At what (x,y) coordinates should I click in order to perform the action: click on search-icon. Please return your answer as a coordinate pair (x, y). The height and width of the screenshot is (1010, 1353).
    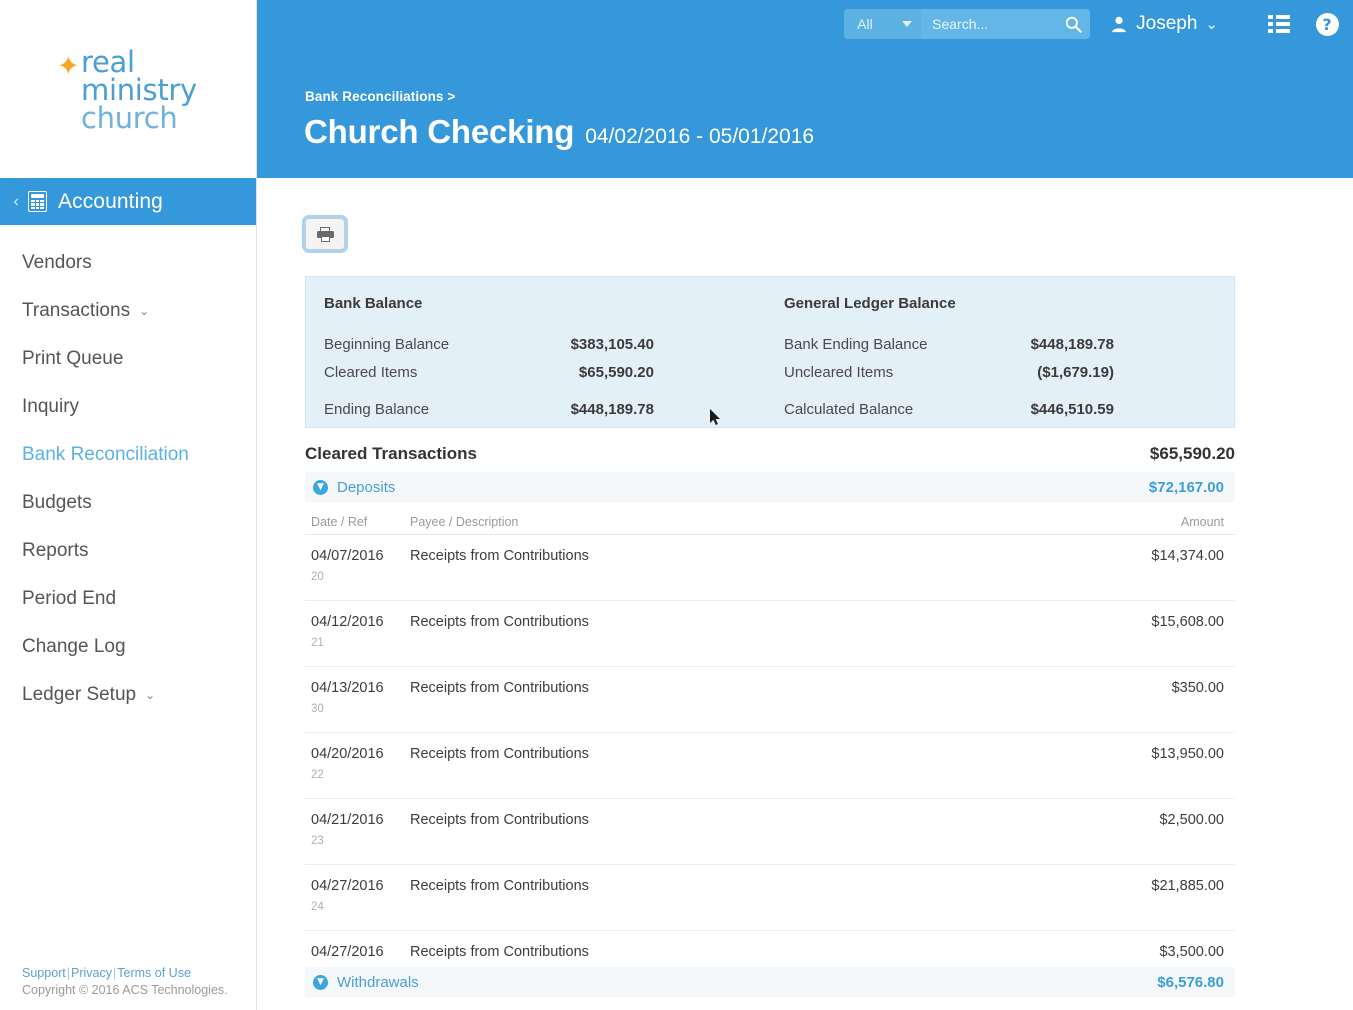
    Looking at the image, I should click on (1073, 24).